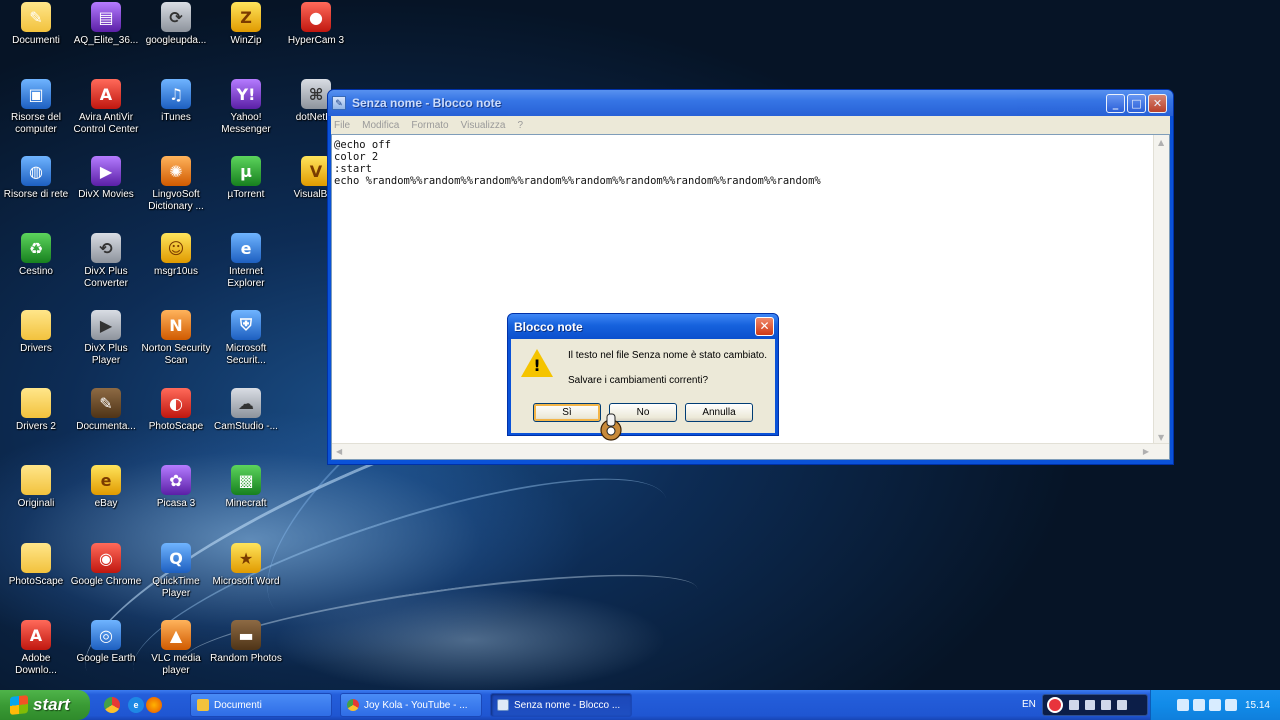 This screenshot has height=720, width=1280. Describe the element at coordinates (1161, 142) in the screenshot. I see `scroll-up-icon: ▲` at that location.